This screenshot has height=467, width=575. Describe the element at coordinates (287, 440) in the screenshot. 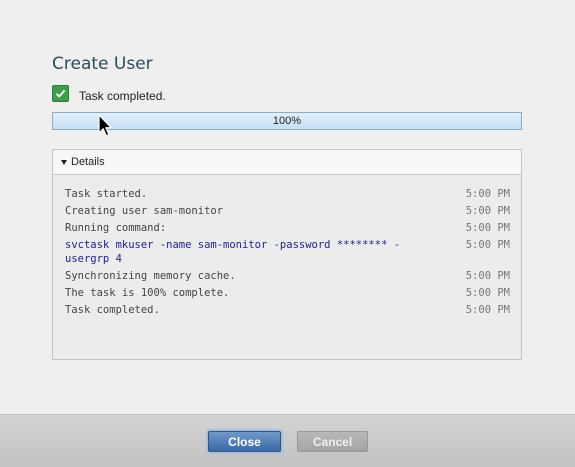

I see `dialog-footer: Close Cancel` at that location.